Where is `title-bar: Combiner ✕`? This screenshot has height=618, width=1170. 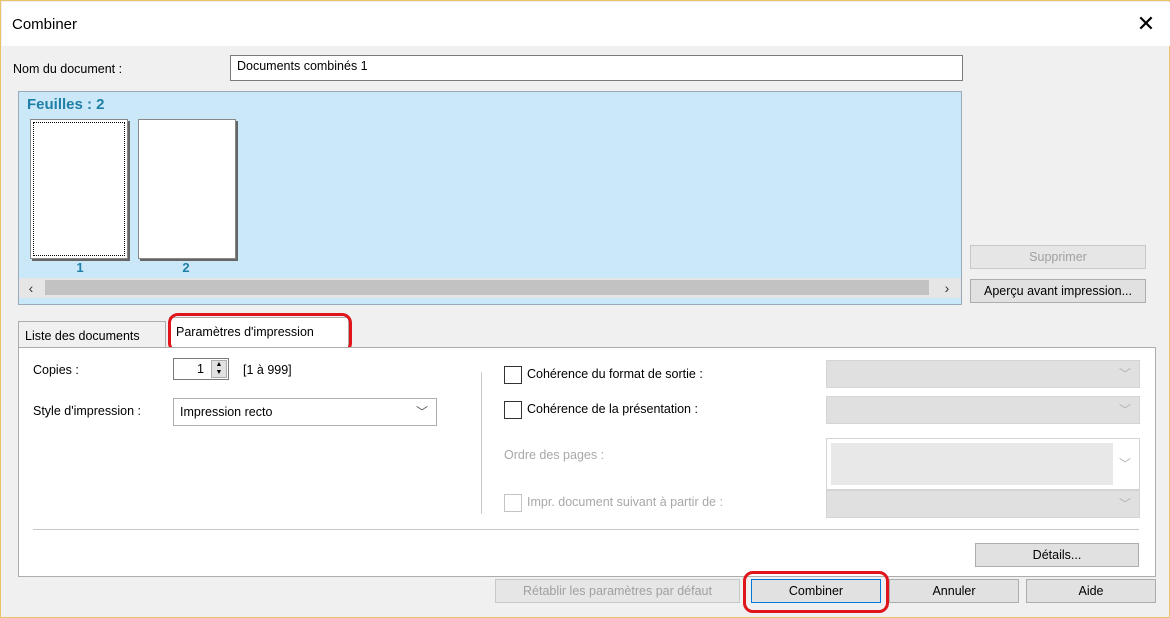
title-bar: Combiner ✕ is located at coordinates (586, 24).